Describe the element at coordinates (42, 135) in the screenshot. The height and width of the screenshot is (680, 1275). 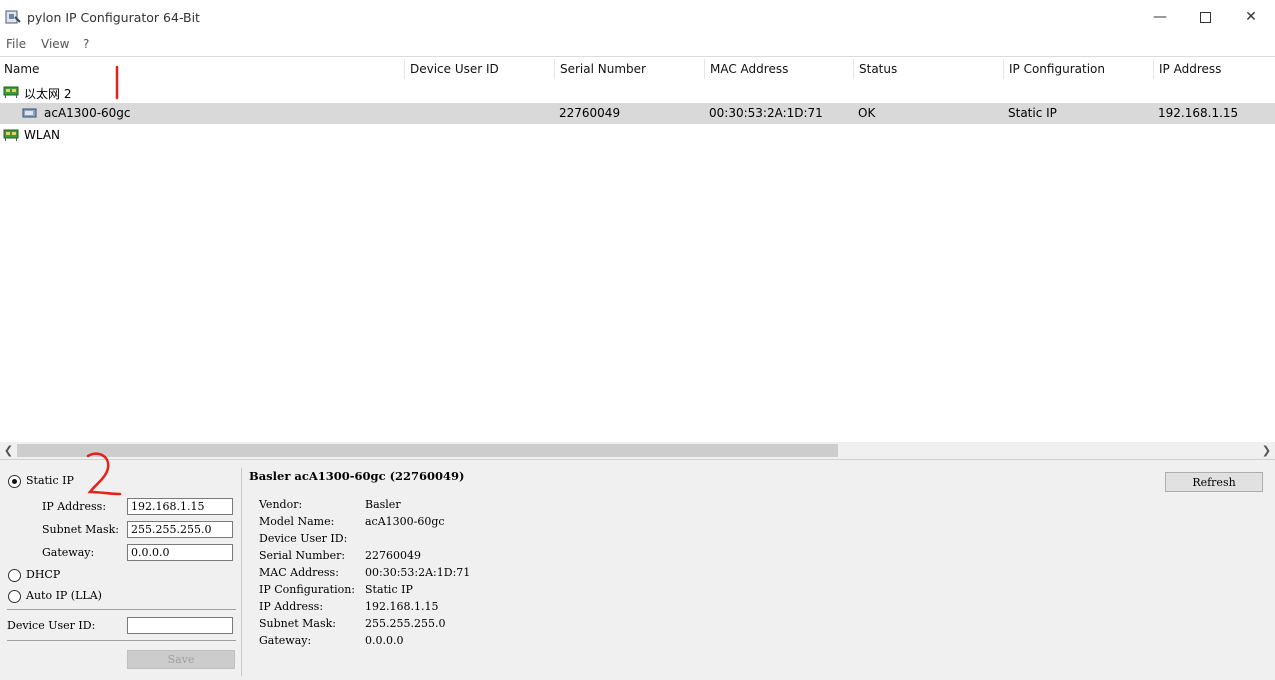
I see `adapter-name: WLAN` at that location.